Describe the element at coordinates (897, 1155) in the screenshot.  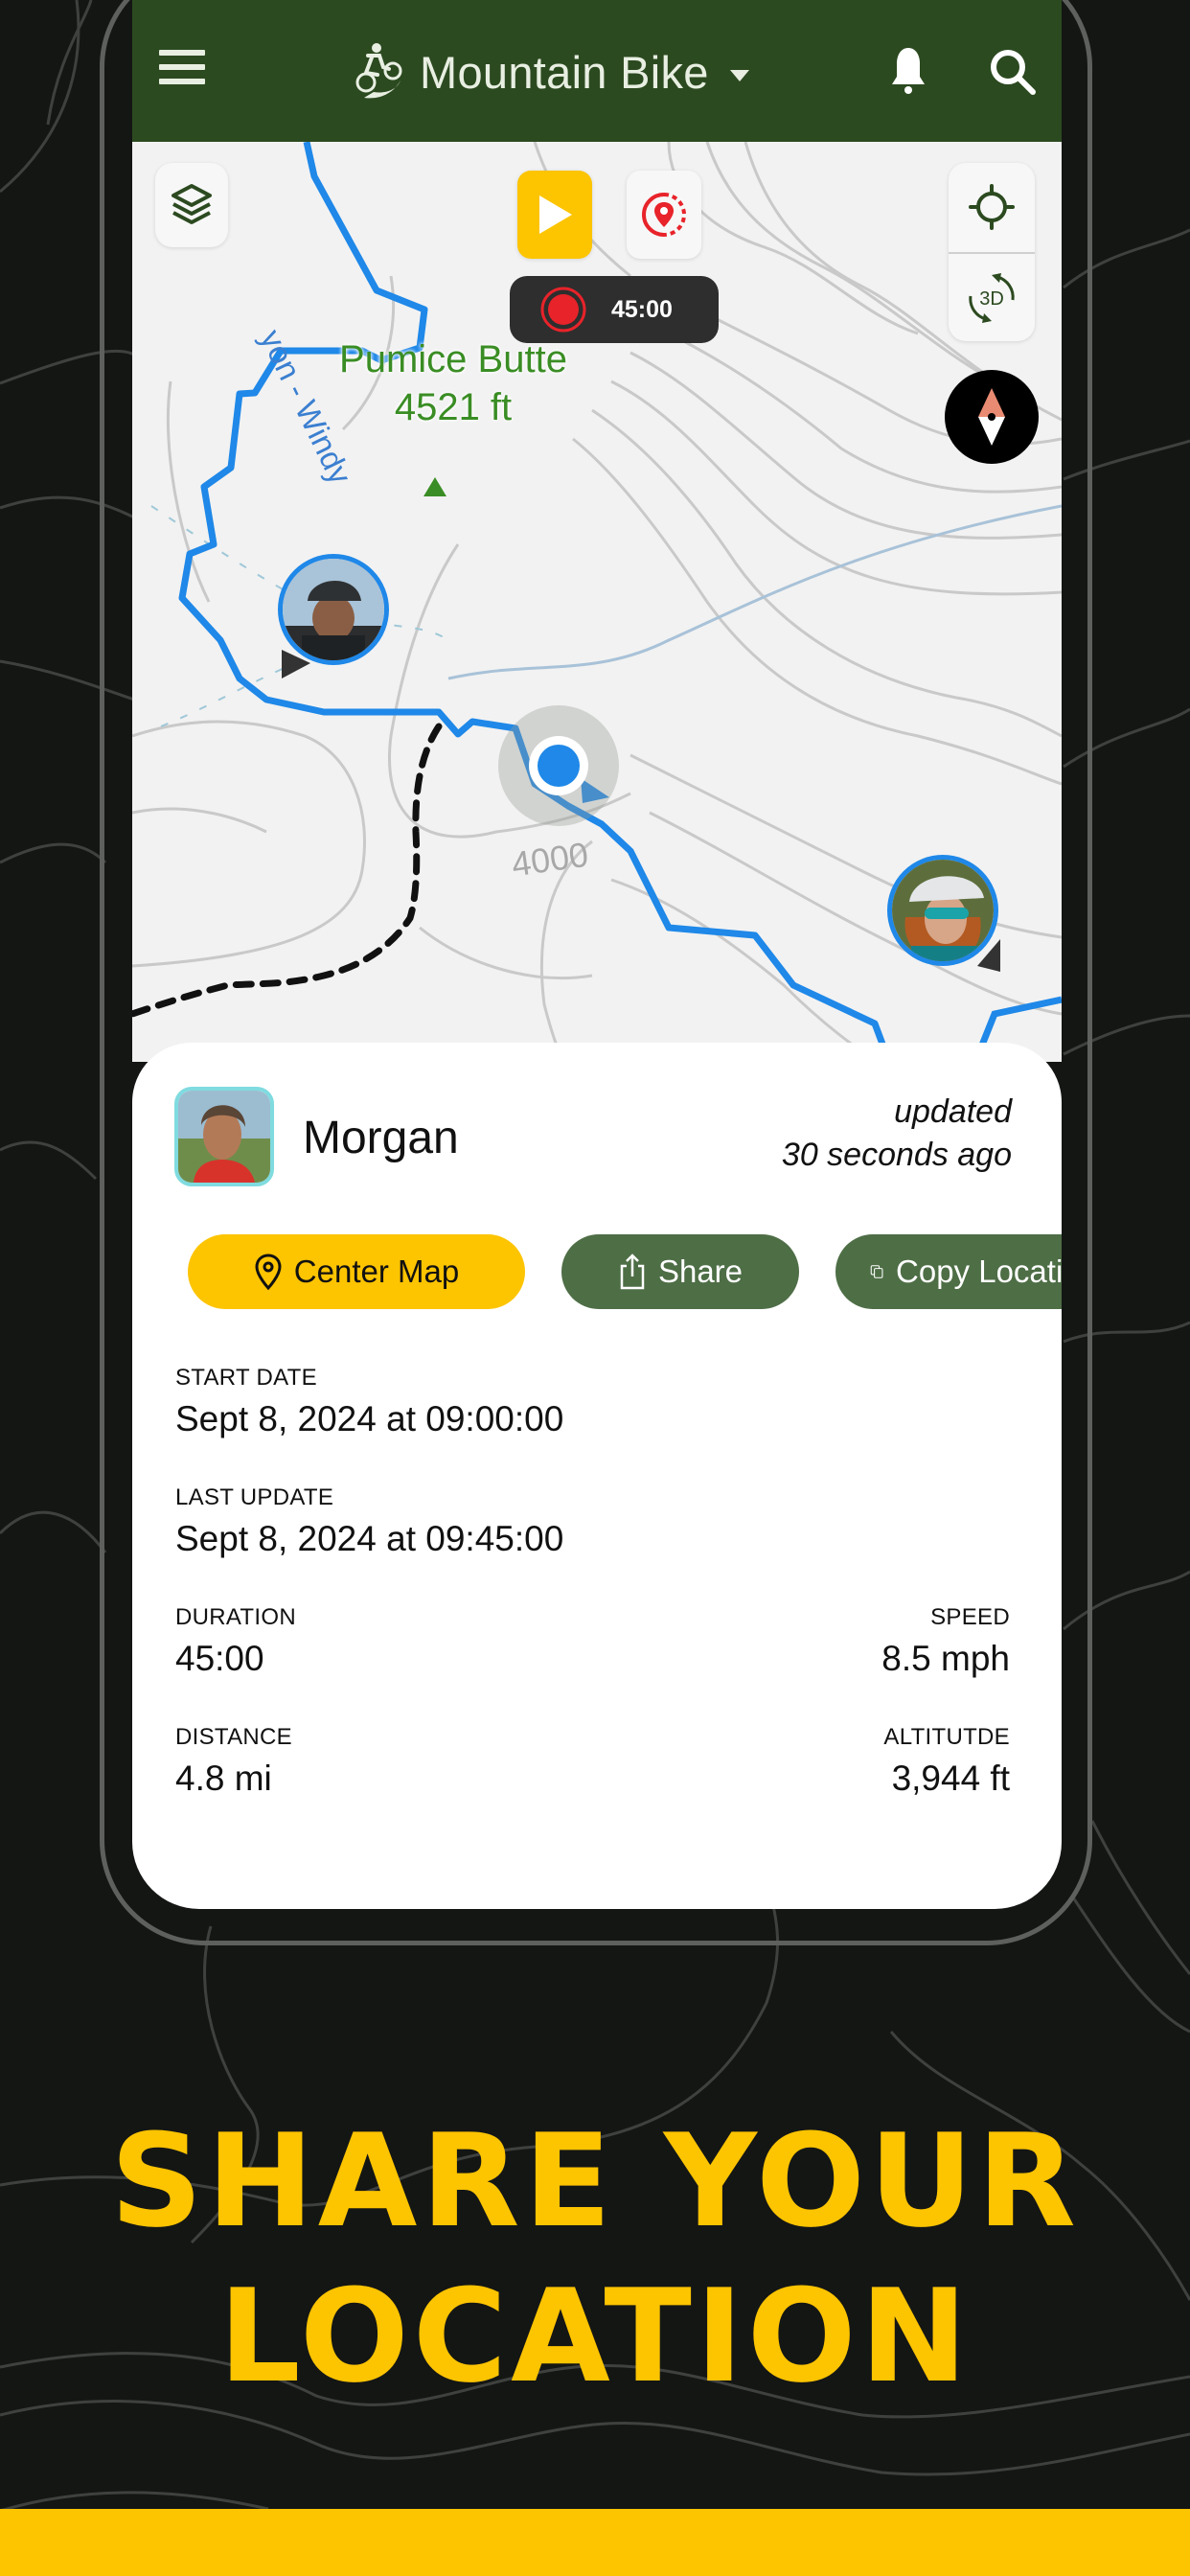
I see `updated-line2: 30 seconds ago` at that location.